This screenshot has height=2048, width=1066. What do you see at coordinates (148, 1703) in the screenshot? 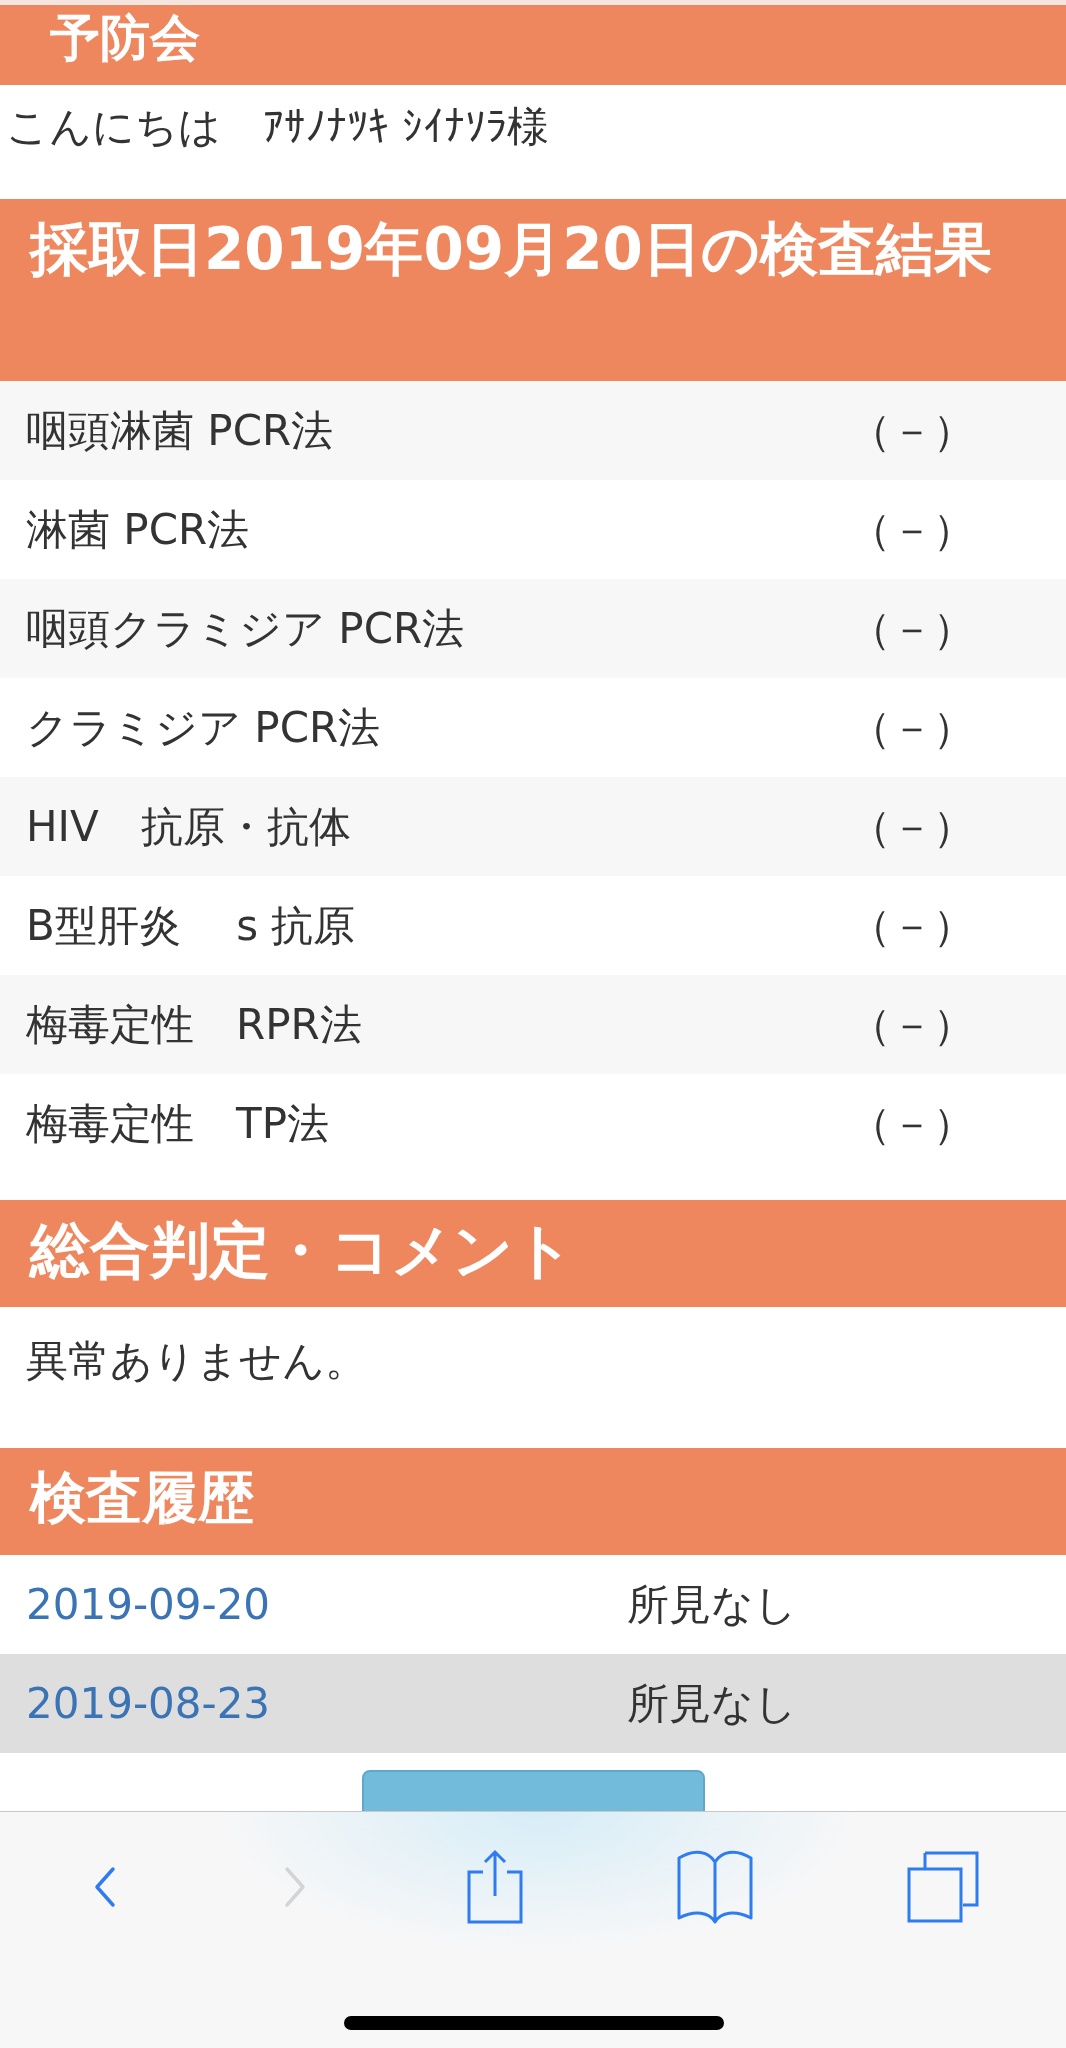
I see `date-link: 2019-08-23` at bounding box center [148, 1703].